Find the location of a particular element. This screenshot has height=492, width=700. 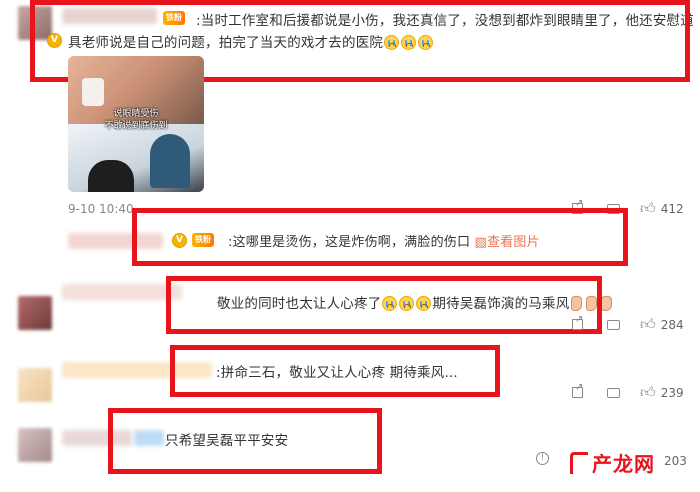

image-doctor is located at coordinates (170, 161).